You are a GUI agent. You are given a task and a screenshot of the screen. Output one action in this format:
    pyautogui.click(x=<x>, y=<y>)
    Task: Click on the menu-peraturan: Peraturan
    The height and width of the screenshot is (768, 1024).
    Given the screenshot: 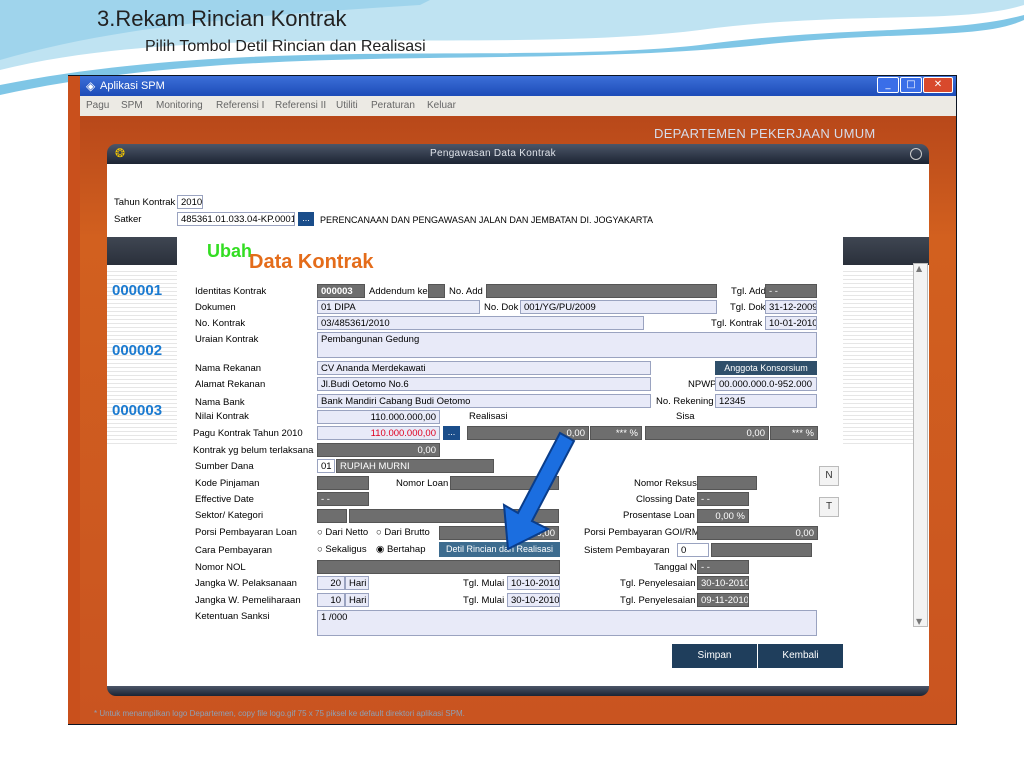 What is the action you would take?
    pyautogui.click(x=393, y=105)
    